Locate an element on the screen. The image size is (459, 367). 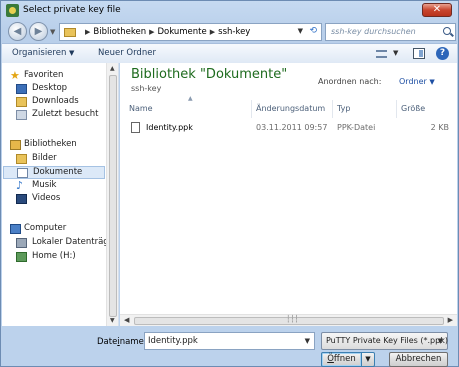
nav-favorites-label: Favoriten is located at coordinates (44, 75).